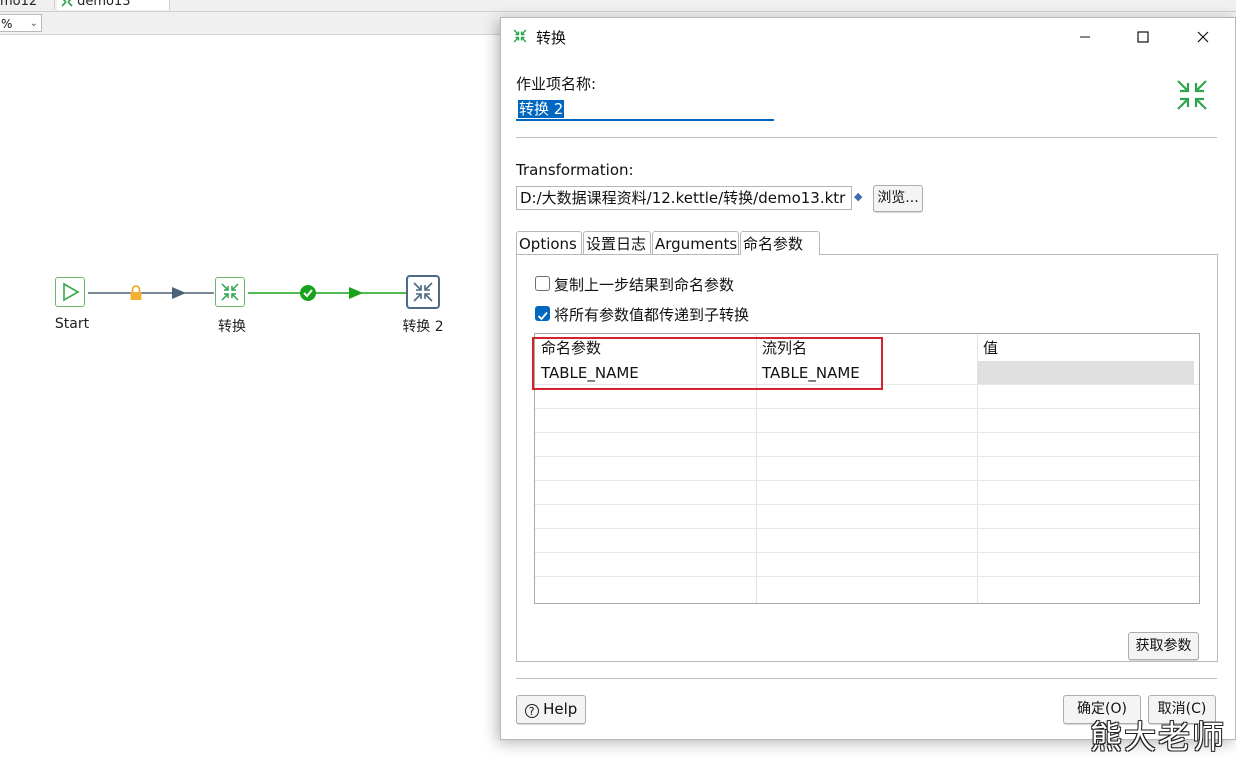 The image size is (1236, 758). What do you see at coordinates (104, 4) in the screenshot?
I see `file-tab-label: demo13` at bounding box center [104, 4].